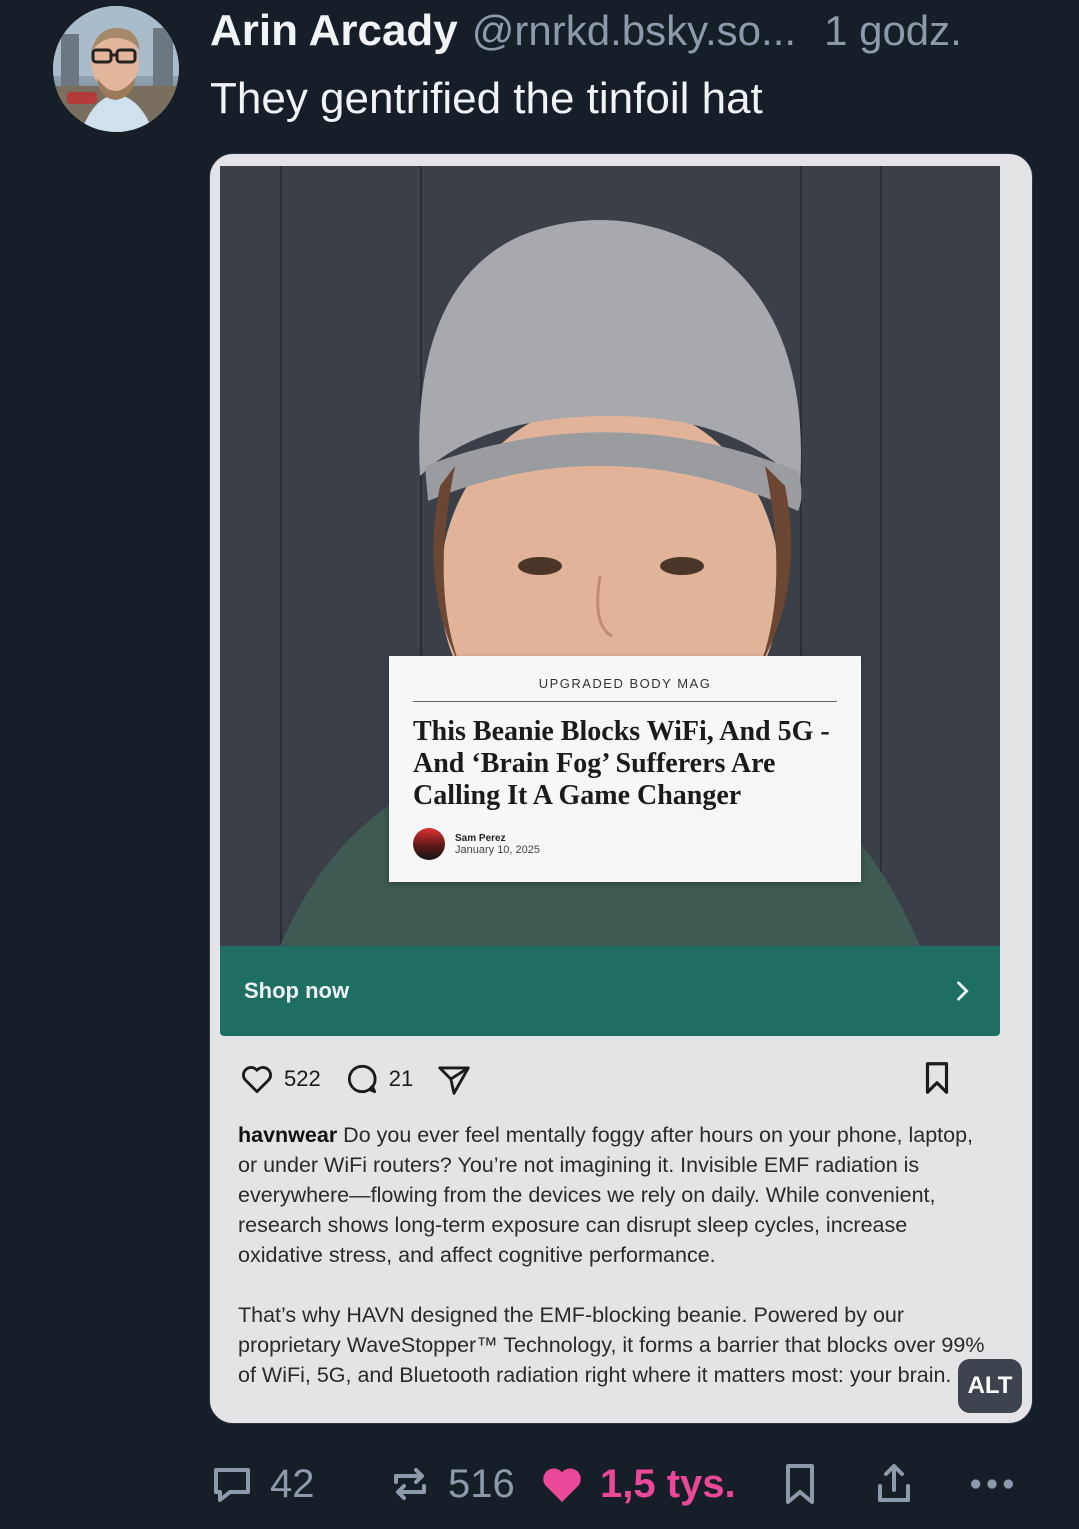 The image size is (1079, 1529). Describe the element at coordinates (232, 1485) in the screenshot. I see `reply-icon` at that location.